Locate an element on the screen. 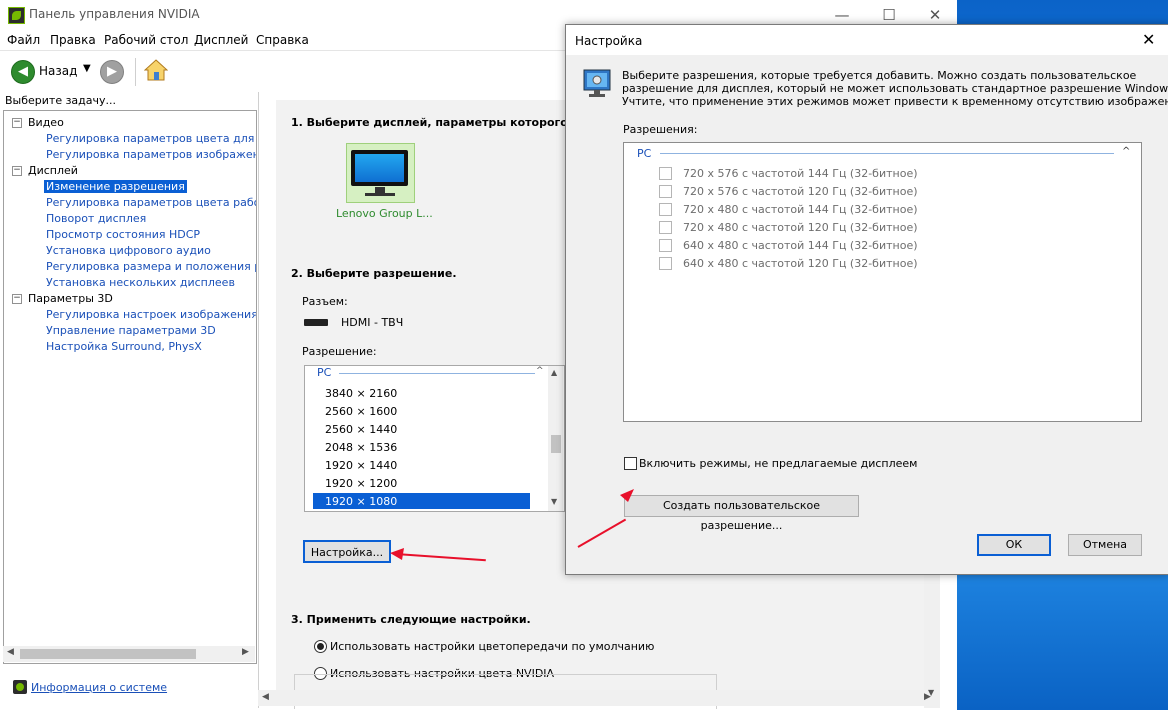 This screenshot has height=710, width=1168. connector-value: HDMI - ТВЧ is located at coordinates (372, 322).